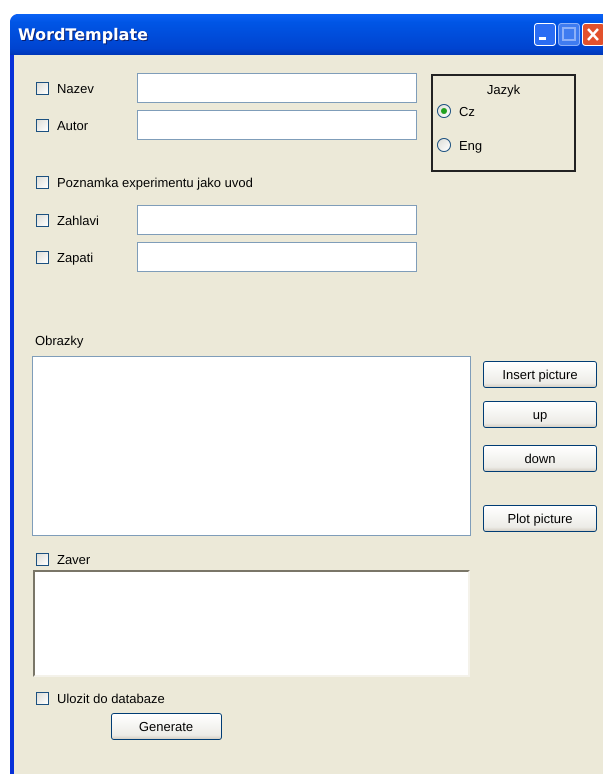 The height and width of the screenshot is (774, 603). I want to click on checkbox-label: Ulozit do databaze, so click(111, 698).